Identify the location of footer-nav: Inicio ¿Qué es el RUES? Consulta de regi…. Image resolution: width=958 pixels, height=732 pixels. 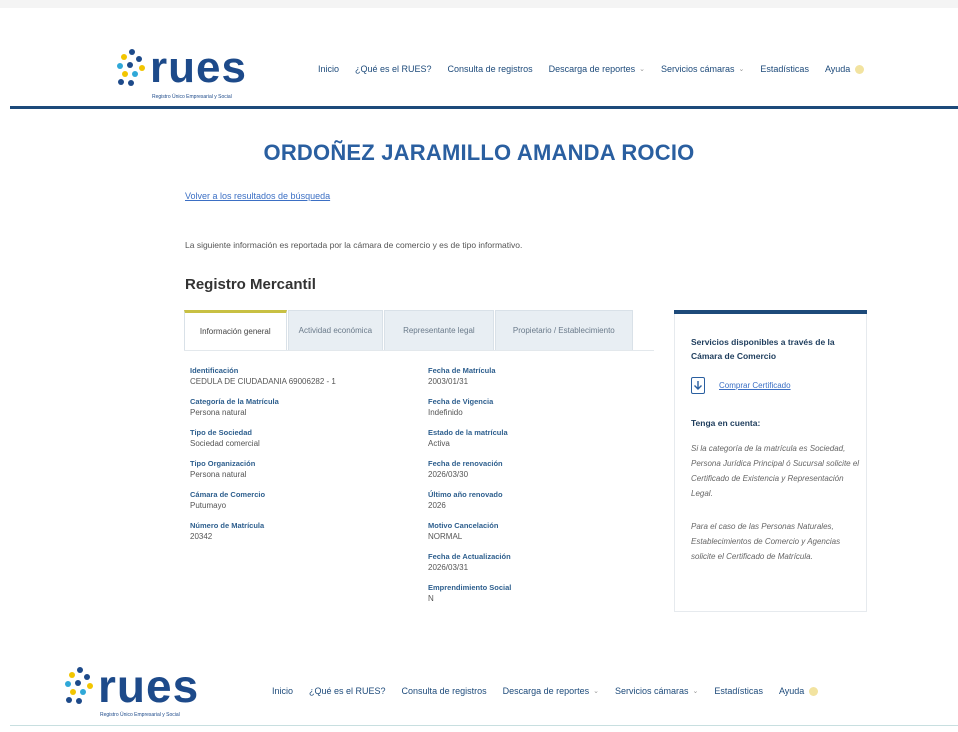
(545, 691).